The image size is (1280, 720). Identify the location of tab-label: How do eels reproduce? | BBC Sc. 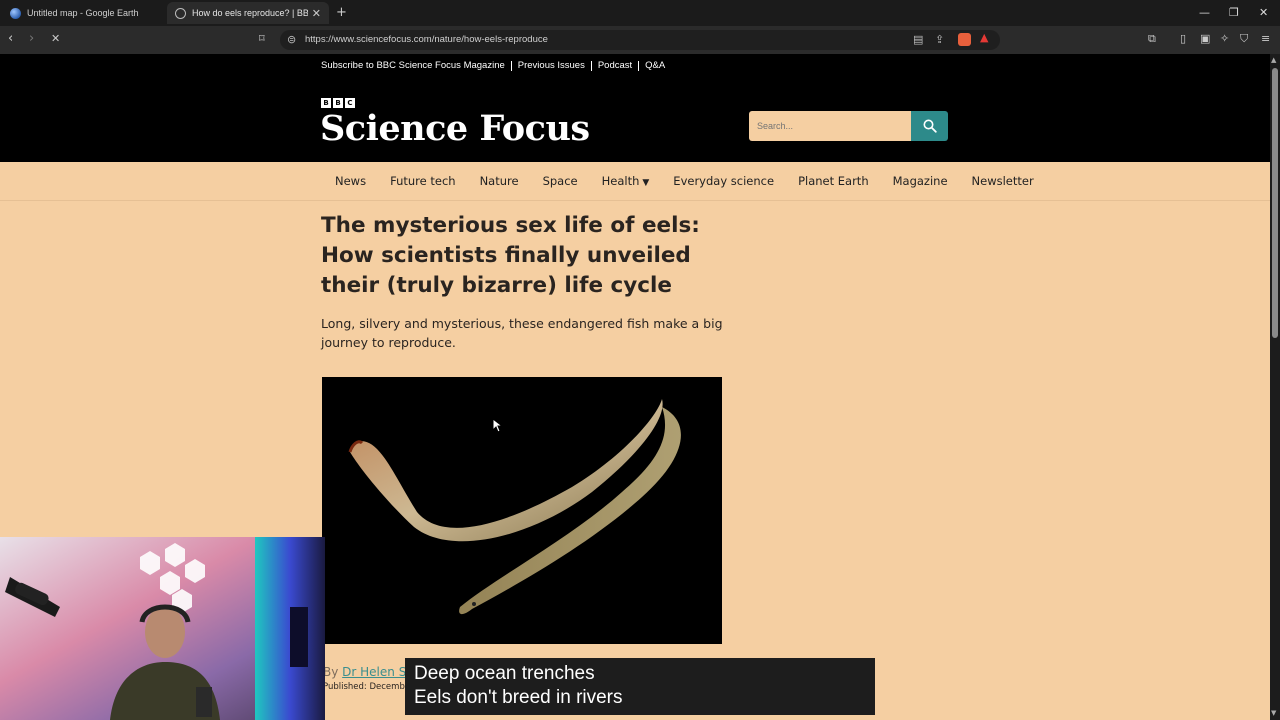
(250, 13).